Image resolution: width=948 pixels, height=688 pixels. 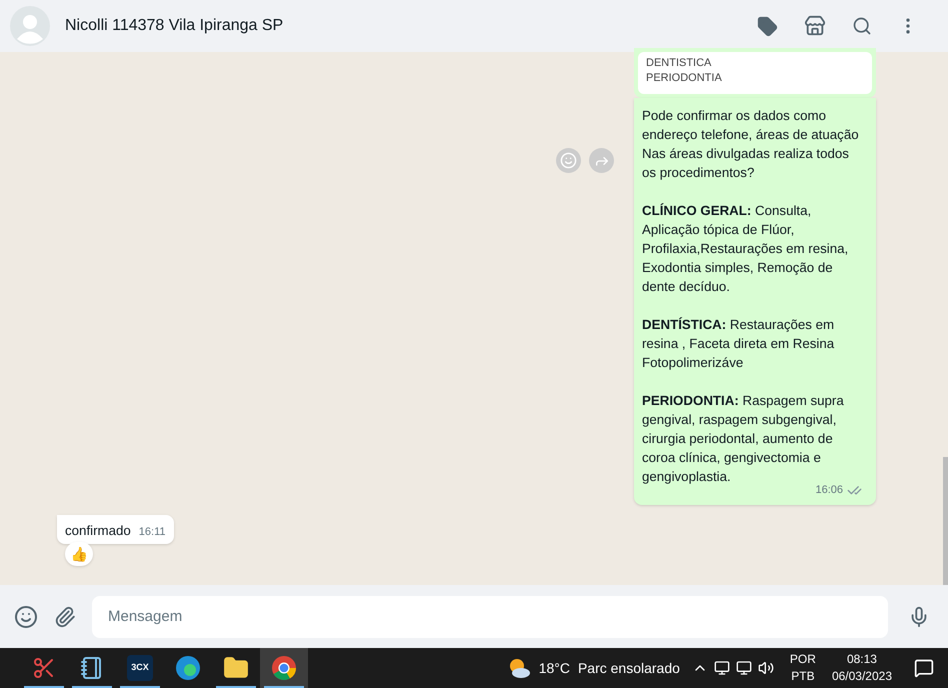 I want to click on browser-icon, so click(x=188, y=668).